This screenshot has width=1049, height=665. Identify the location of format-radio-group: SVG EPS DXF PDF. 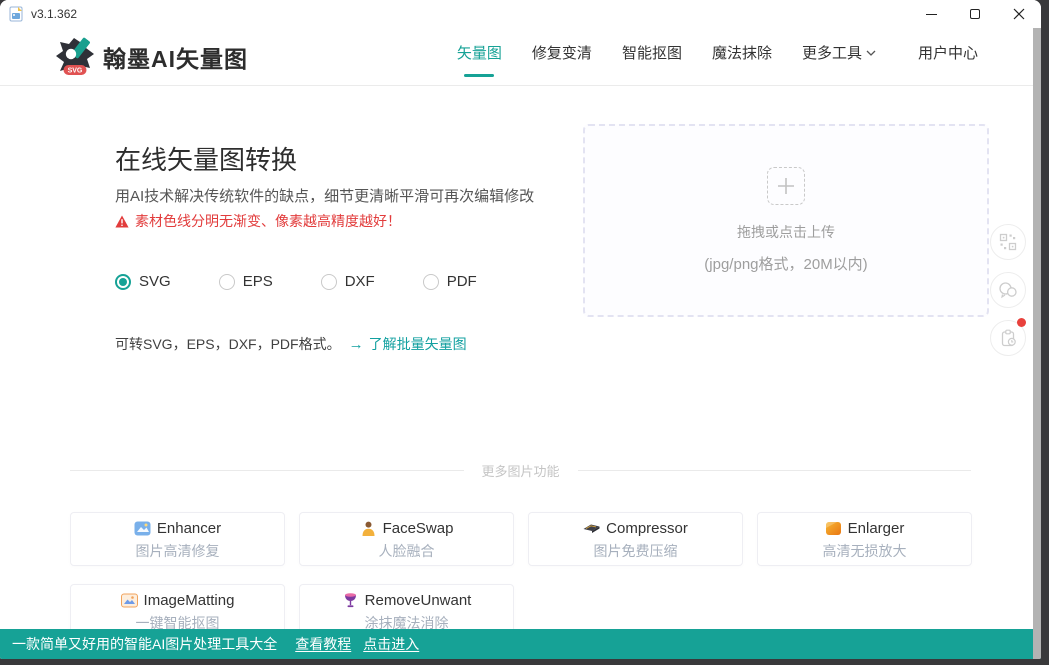
(296, 281).